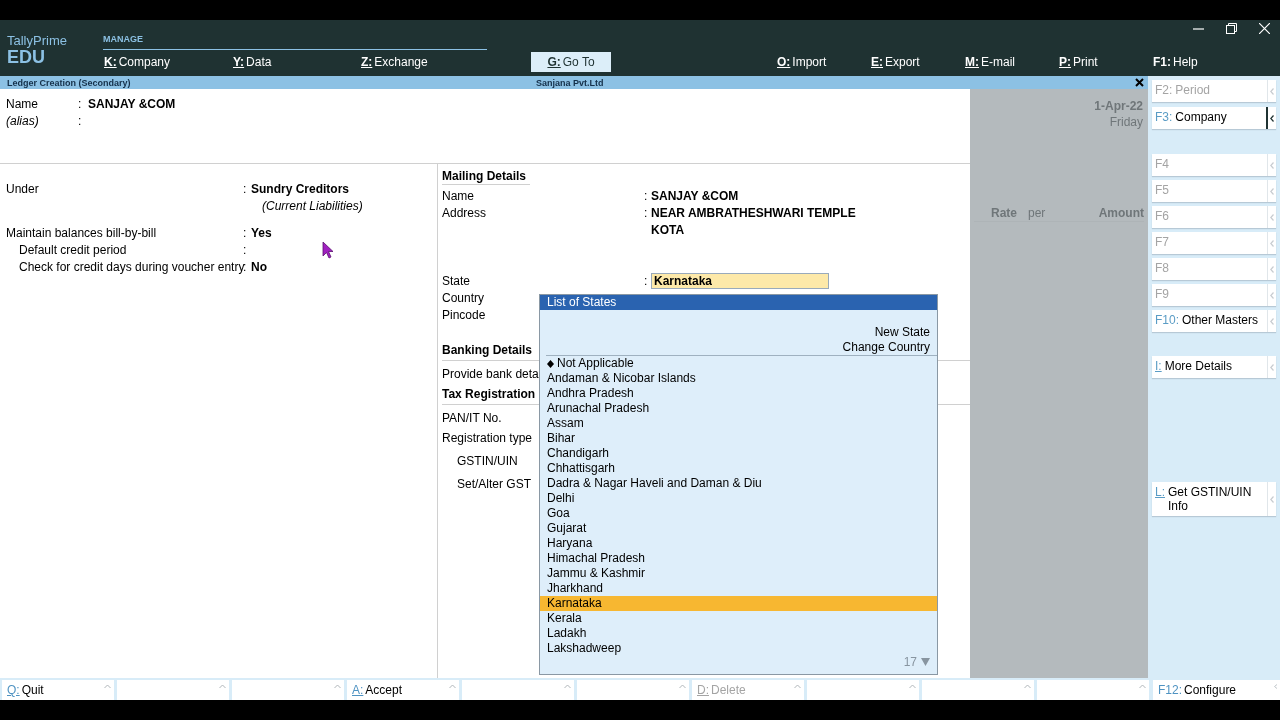 The image size is (1280, 720). I want to click on field-label: Maintain balances bill-by-bill, so click(81, 232).